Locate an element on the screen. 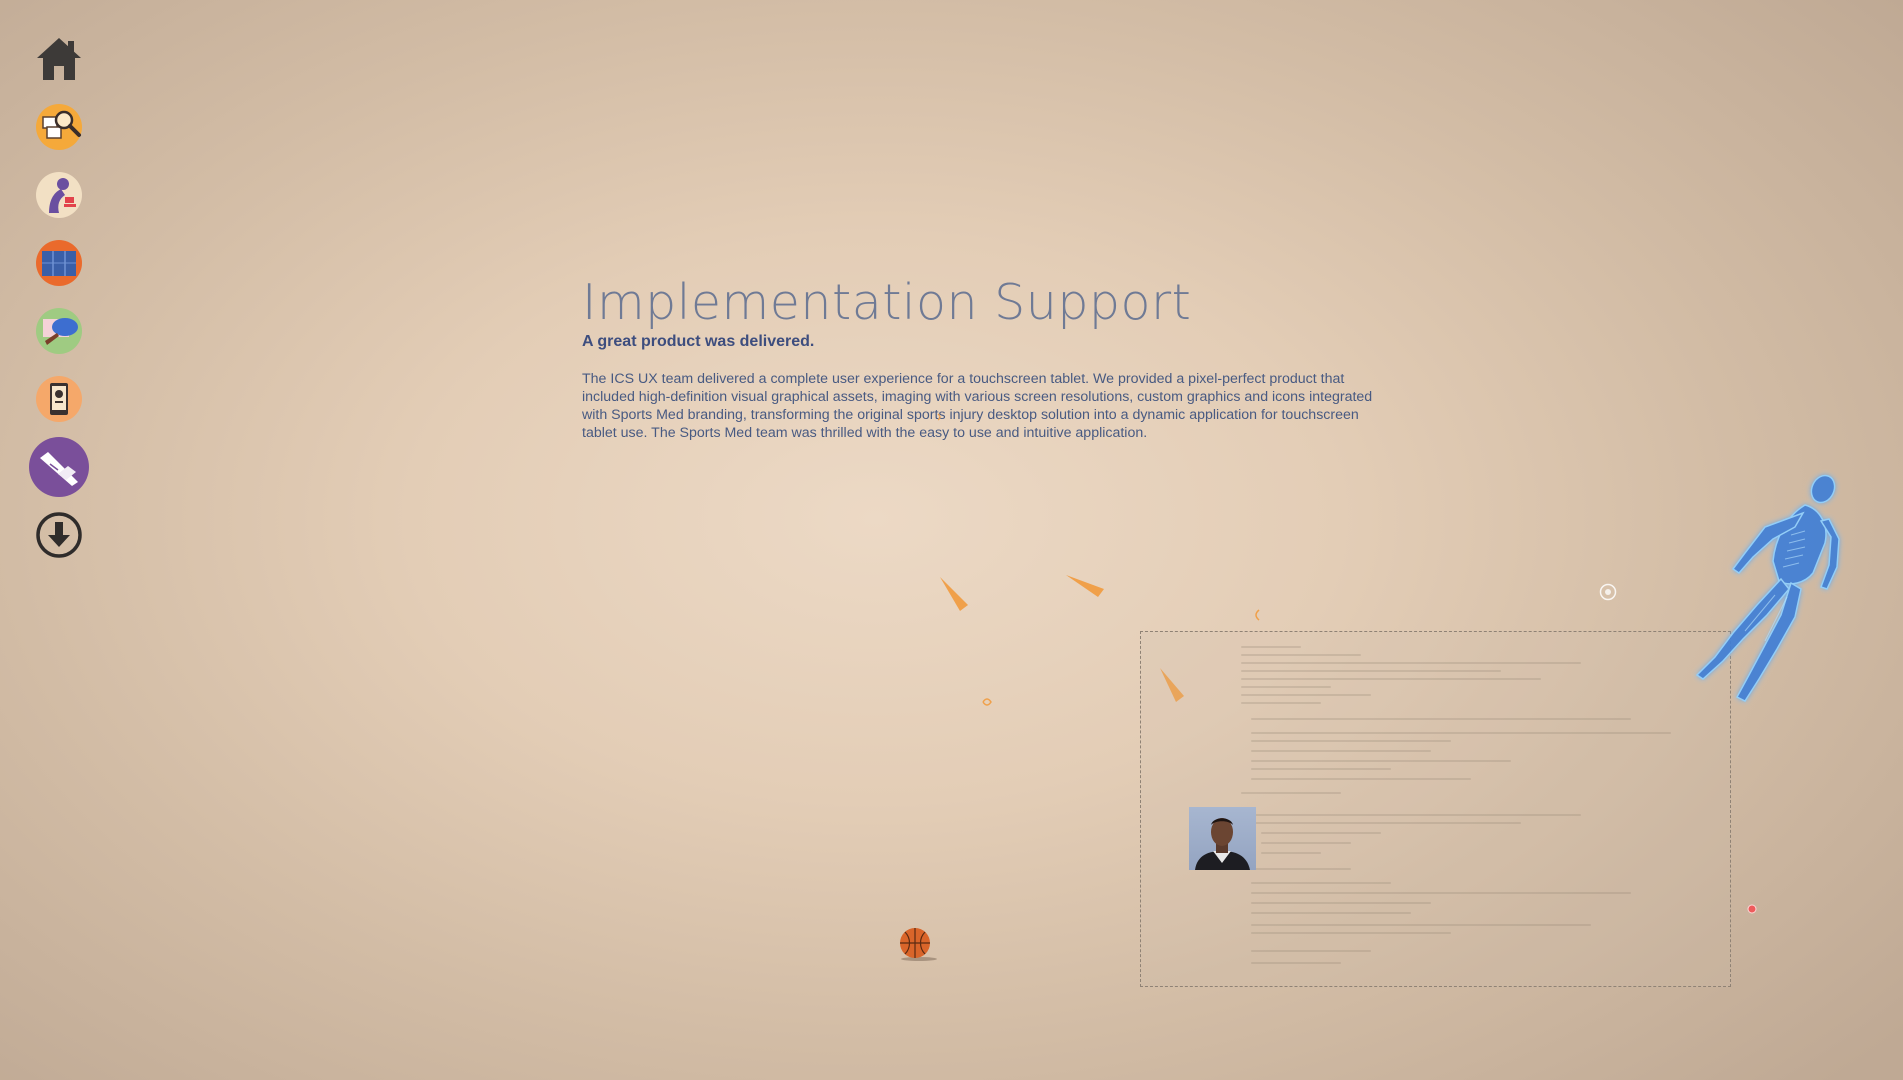 The image size is (1903, 1080). house-icon is located at coordinates (59, 59).